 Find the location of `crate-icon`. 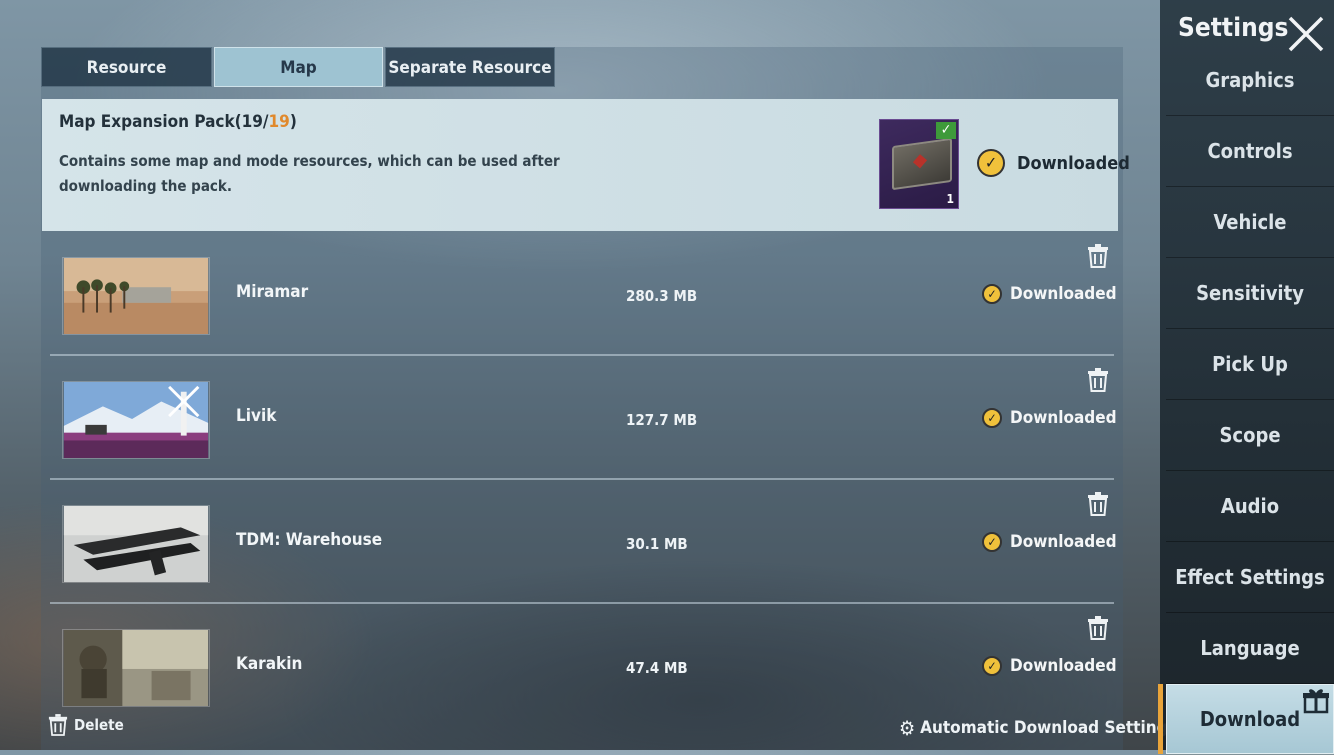

crate-icon is located at coordinates (922, 164).